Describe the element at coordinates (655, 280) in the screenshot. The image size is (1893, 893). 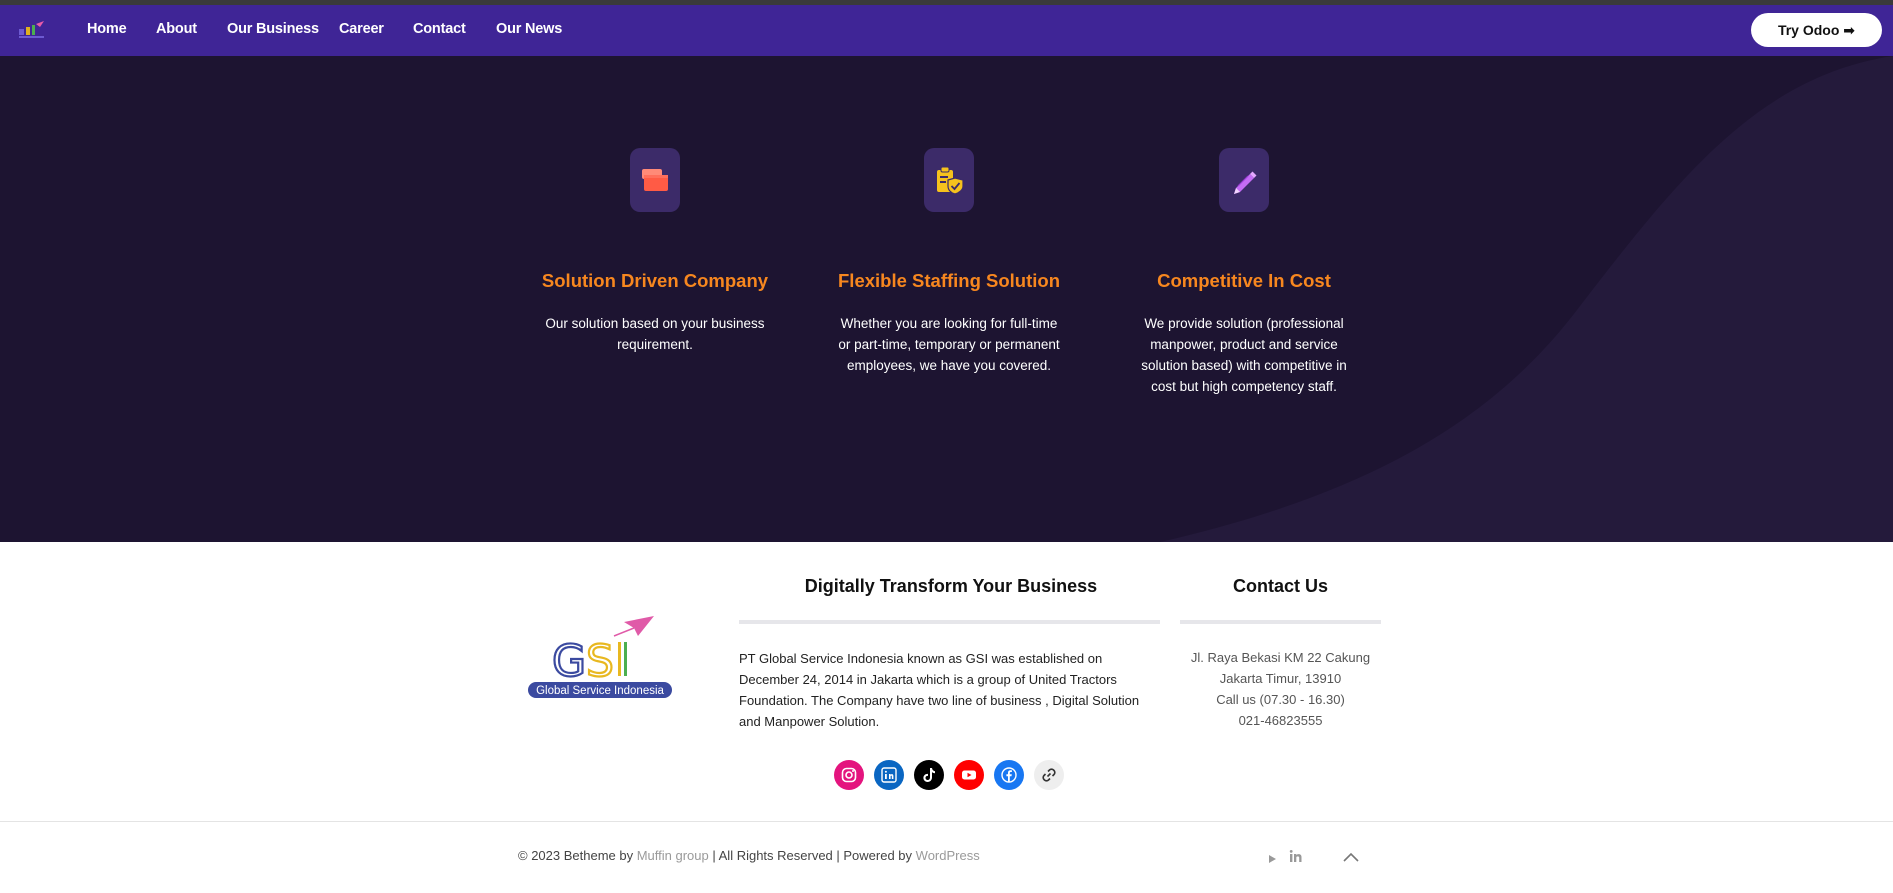
I see `feature-title: Solution Driven Company` at that location.